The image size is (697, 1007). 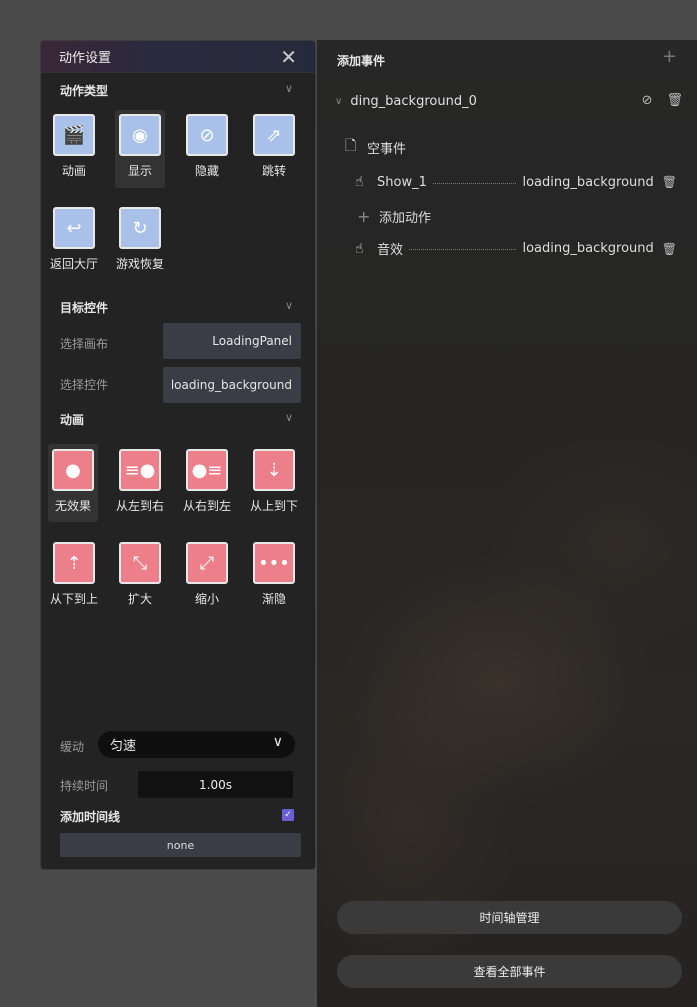 I want to click on action-row: ☝ Show_1 loading_background 🗑, so click(x=516, y=182).